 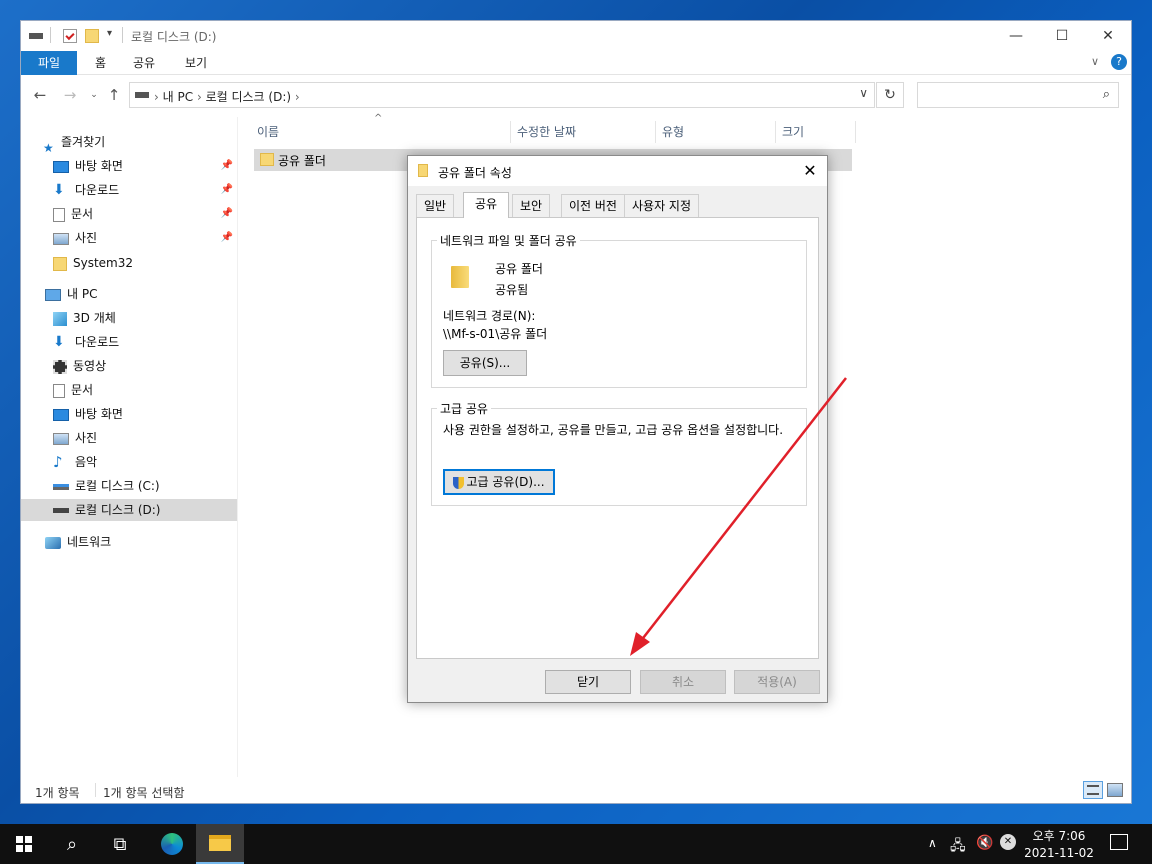 What do you see at coordinates (475, 173) in the screenshot?
I see `dialog-title: 공유 폴더 속성` at bounding box center [475, 173].